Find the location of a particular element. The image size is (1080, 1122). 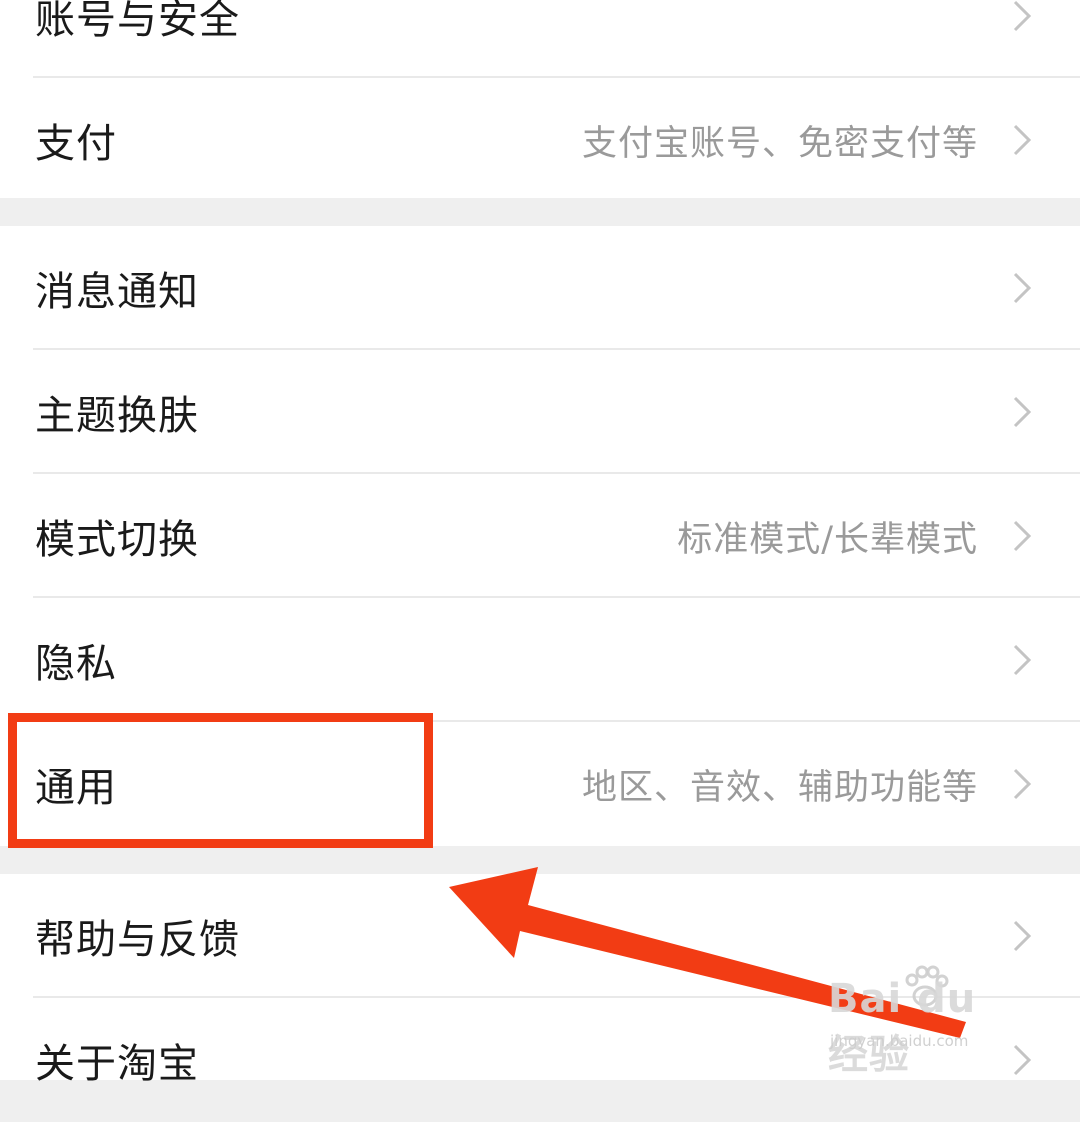

highlight-box is located at coordinates (220, 780).